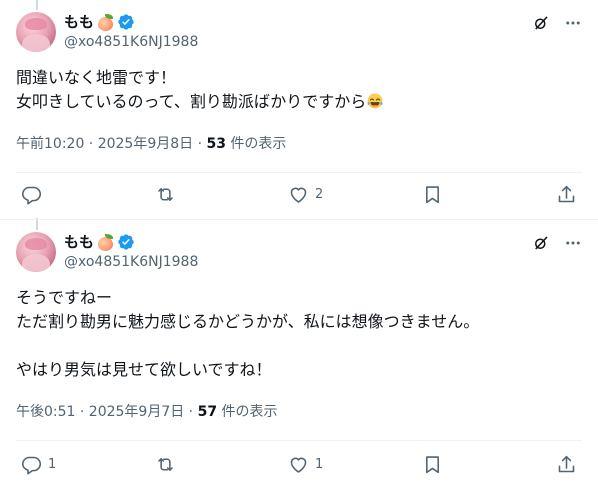  I want to click on timestamp: 午後0:51 · 2025年9月7日 ·, so click(107, 412).